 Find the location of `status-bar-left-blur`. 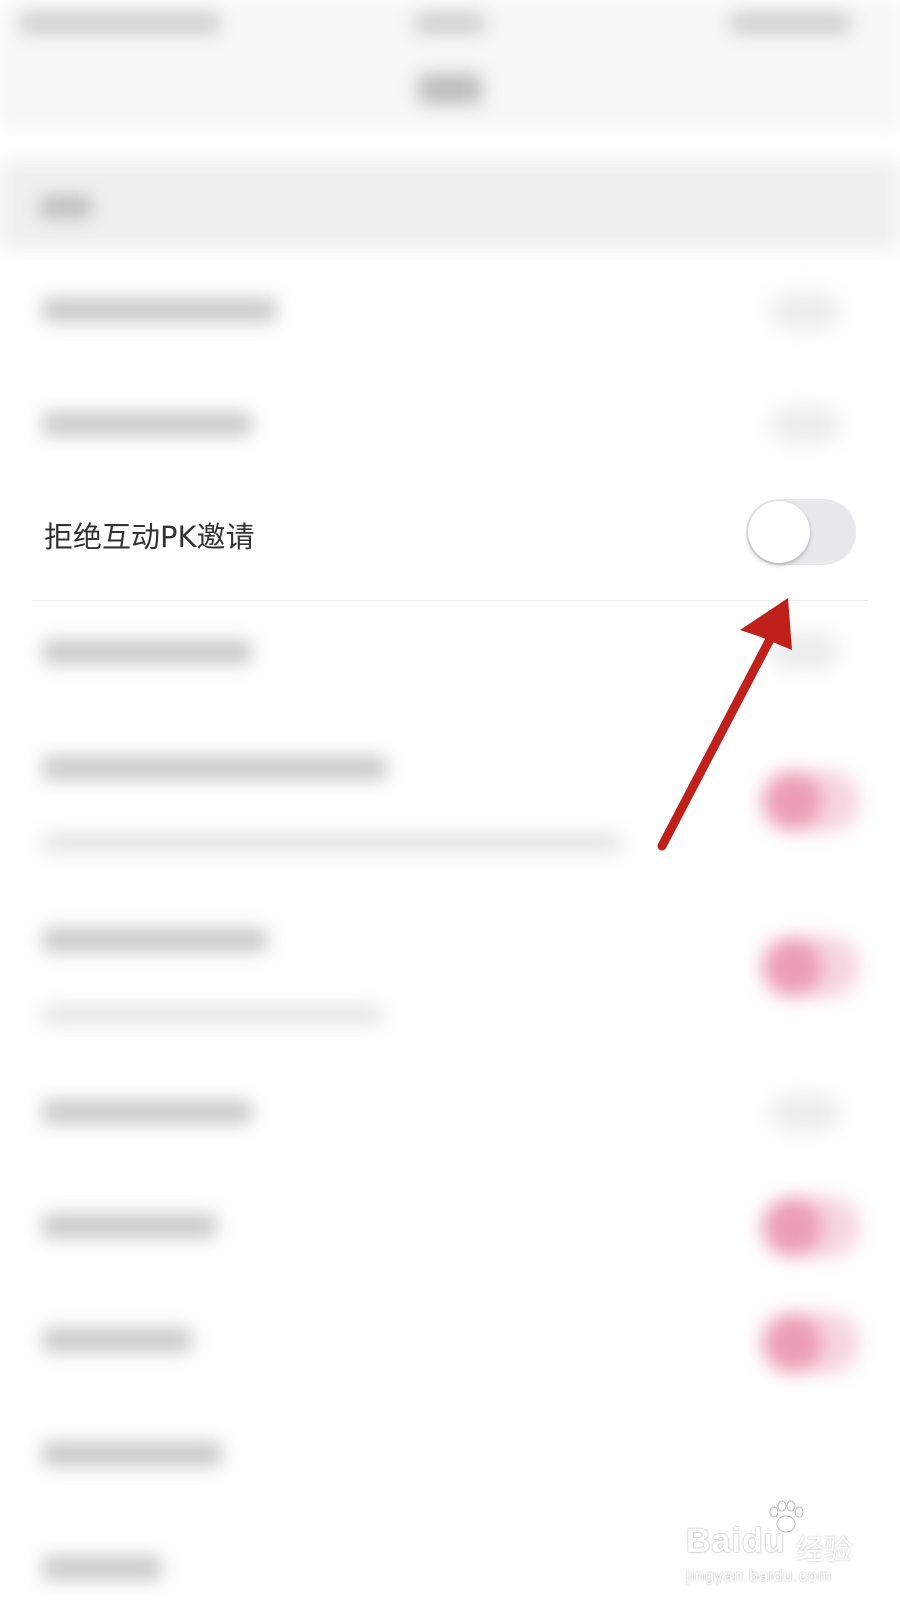

status-bar-left-blur is located at coordinates (120, 23).